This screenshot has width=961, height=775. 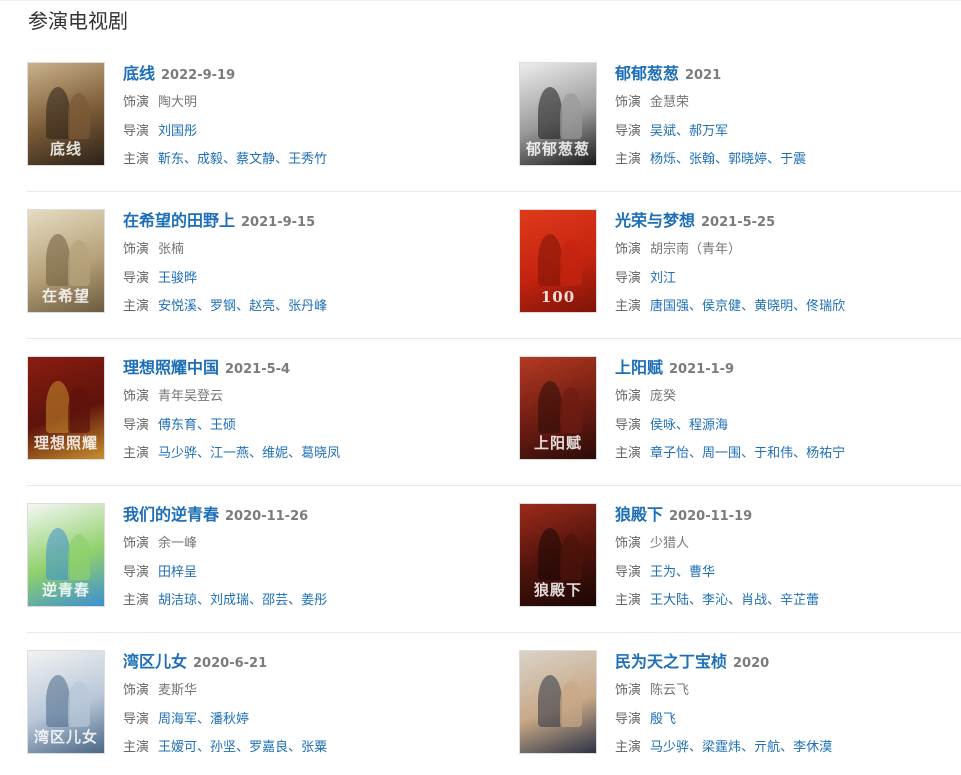 I want to click on work-title-link: 光荣与梦想, so click(x=655, y=220).